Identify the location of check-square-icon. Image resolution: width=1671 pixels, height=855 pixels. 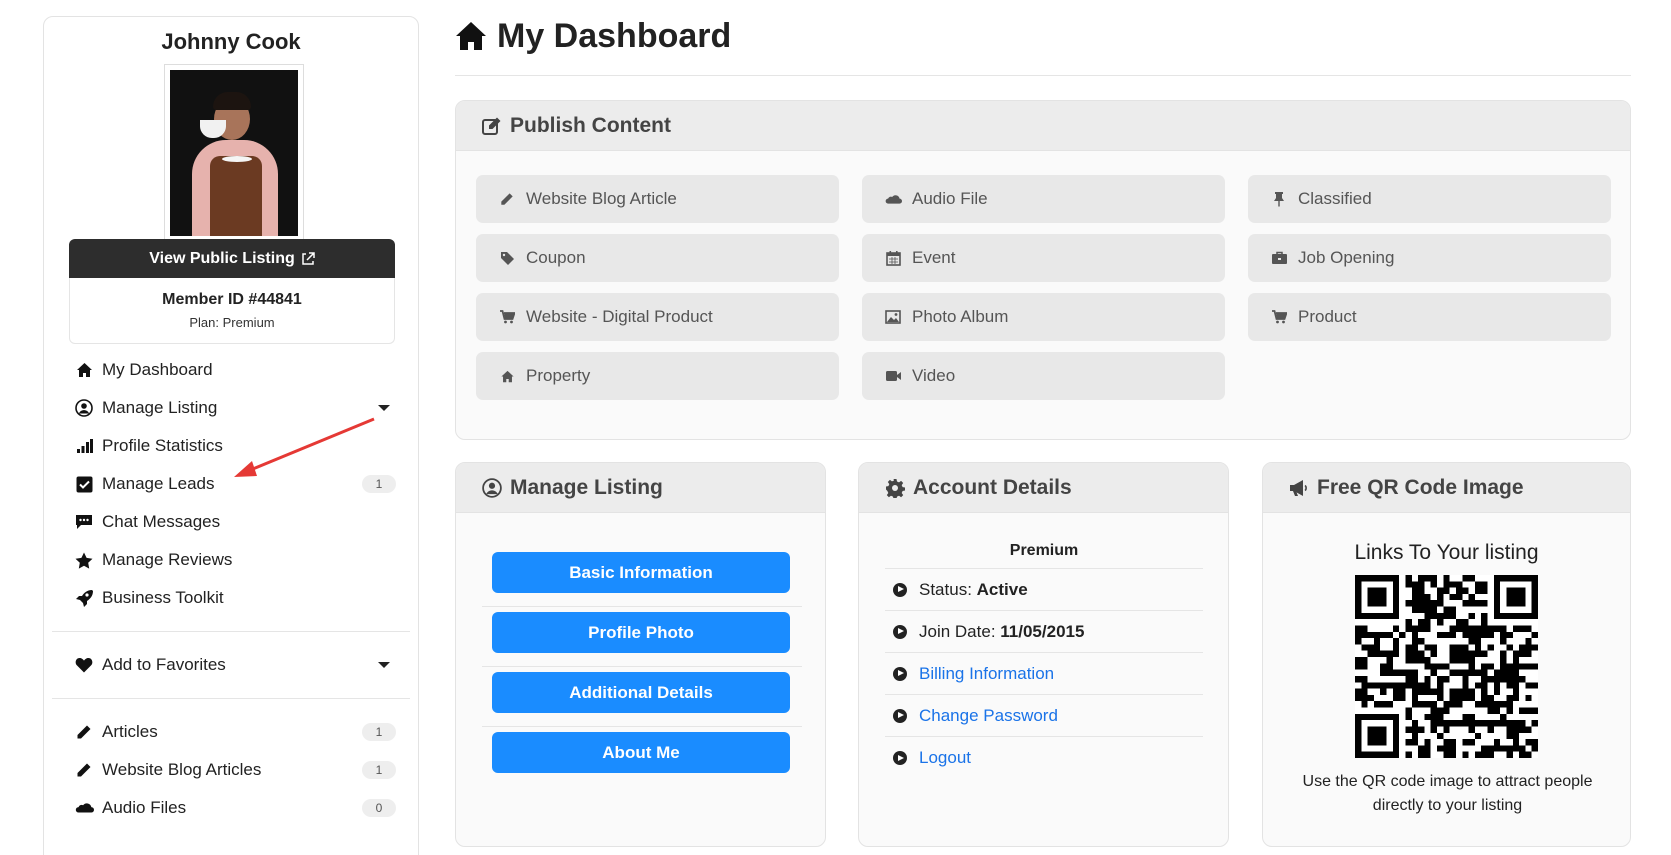
(84, 484).